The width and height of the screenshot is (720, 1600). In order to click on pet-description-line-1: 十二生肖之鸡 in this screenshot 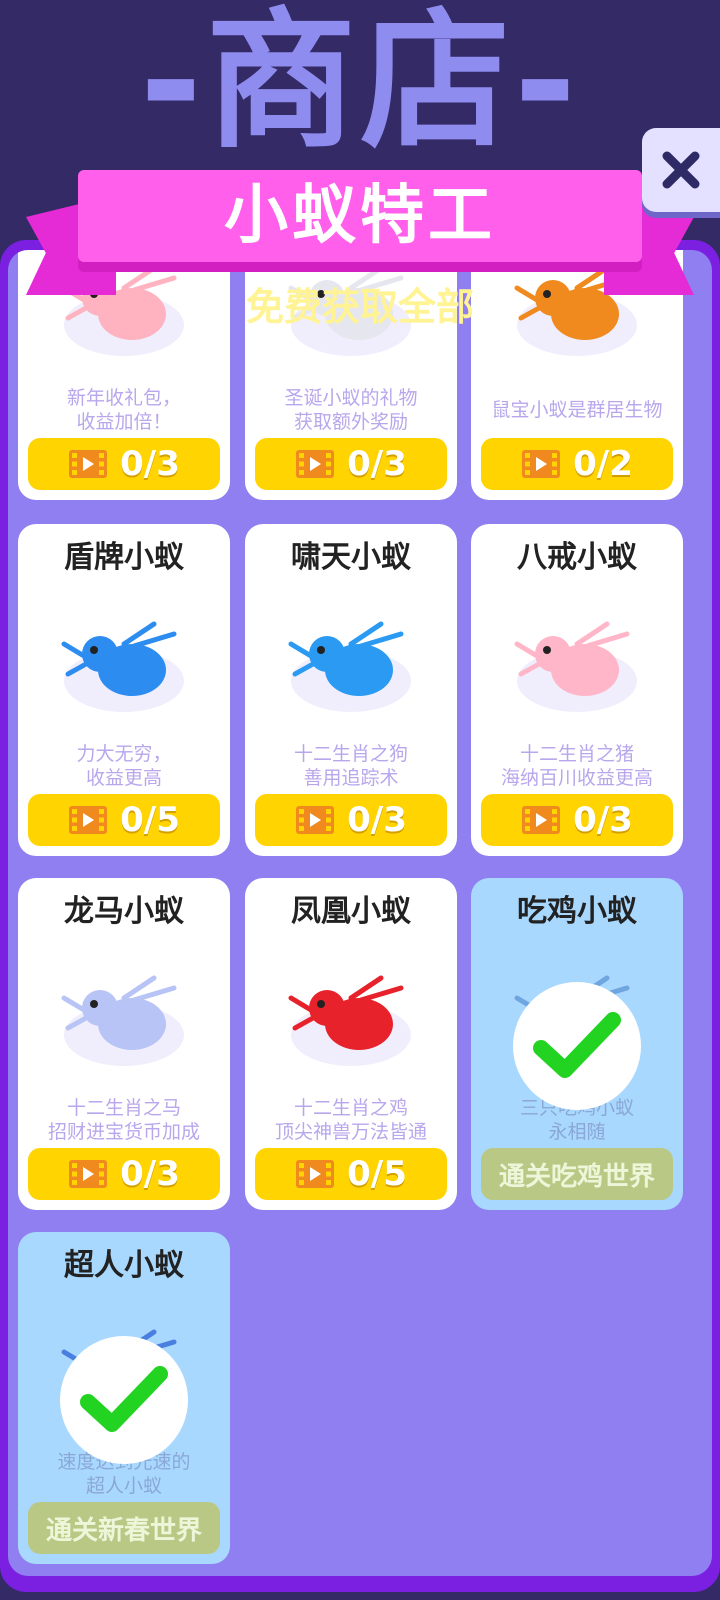, I will do `click(350, 1108)`.